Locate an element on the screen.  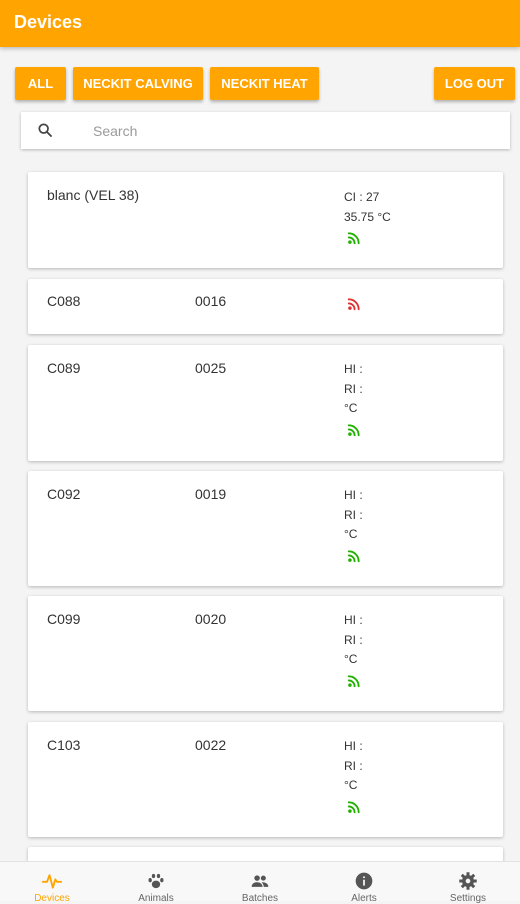
nav-tab-label: Devices is located at coordinates (52, 898).